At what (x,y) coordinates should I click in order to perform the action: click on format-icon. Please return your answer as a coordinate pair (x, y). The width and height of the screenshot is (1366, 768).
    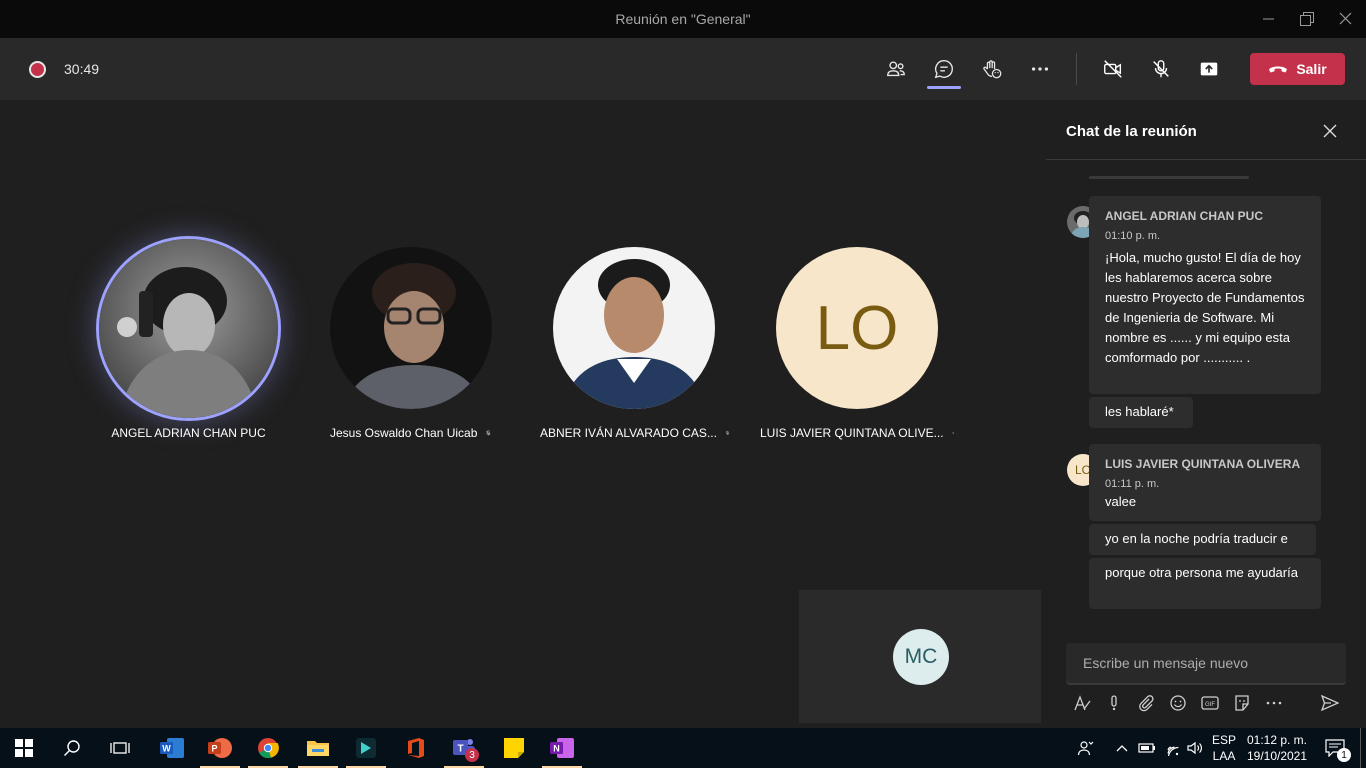
    Looking at the image, I should click on (1082, 703).